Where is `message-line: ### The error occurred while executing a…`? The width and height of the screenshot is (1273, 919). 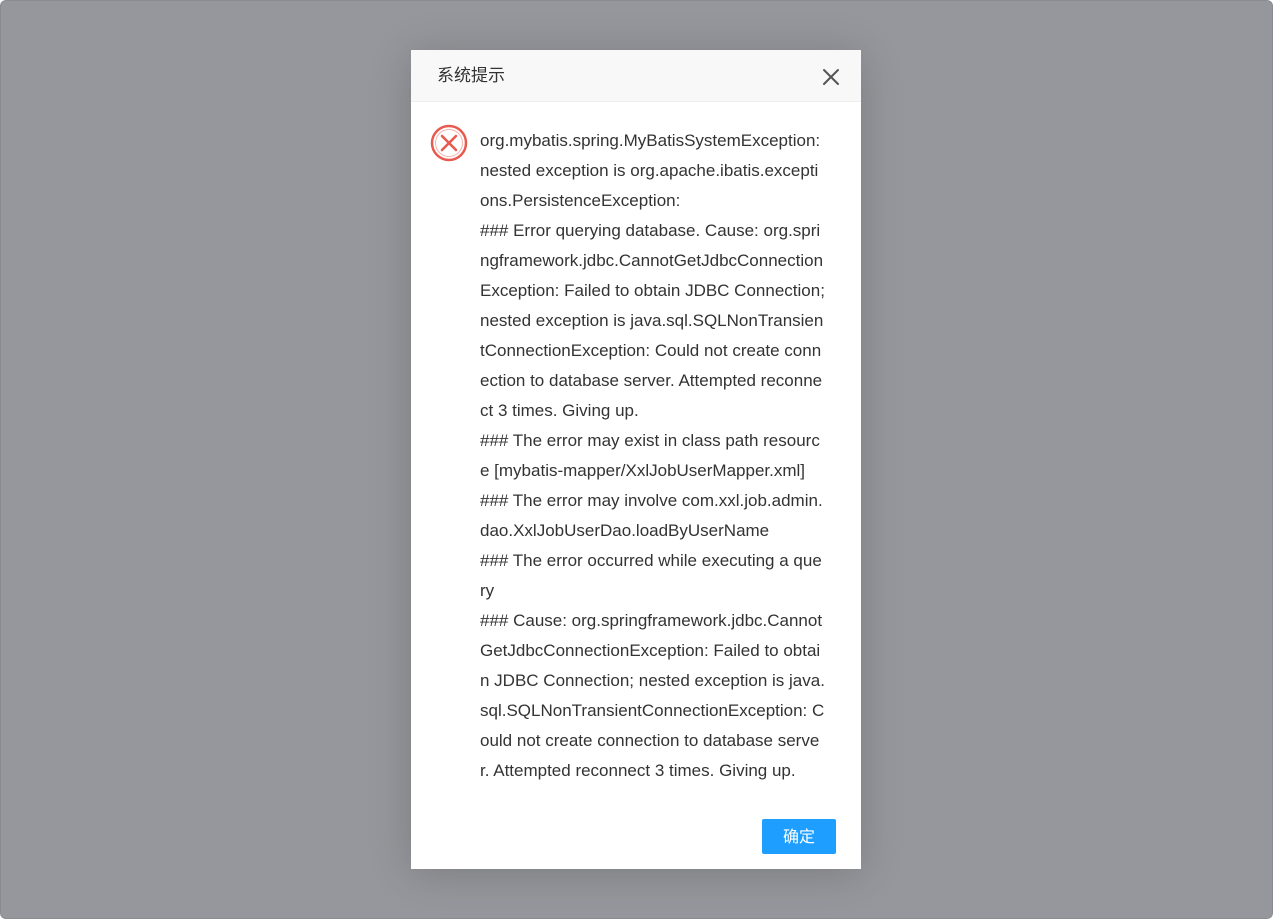
message-line: ### The error occurred while executing a… is located at coordinates (651, 560).